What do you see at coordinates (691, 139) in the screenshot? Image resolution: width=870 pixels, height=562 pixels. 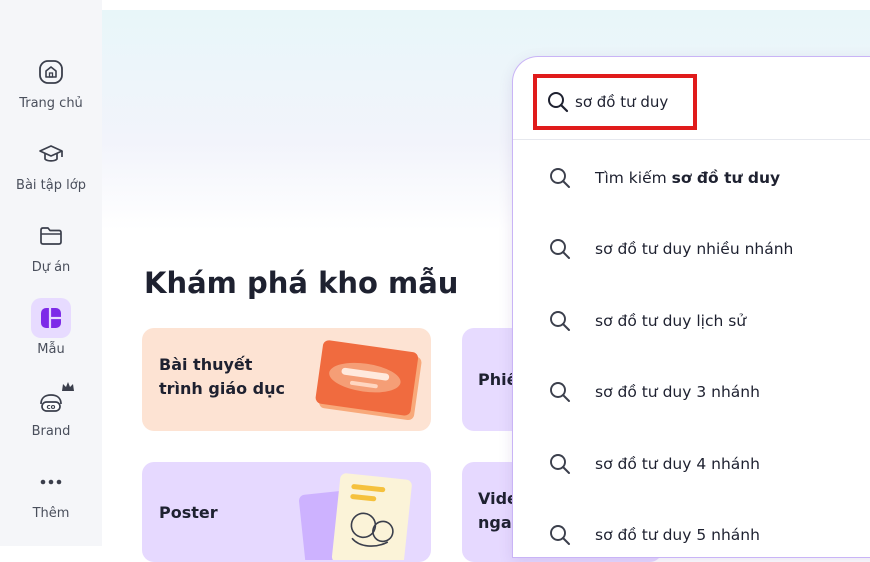 I see `divider` at bounding box center [691, 139].